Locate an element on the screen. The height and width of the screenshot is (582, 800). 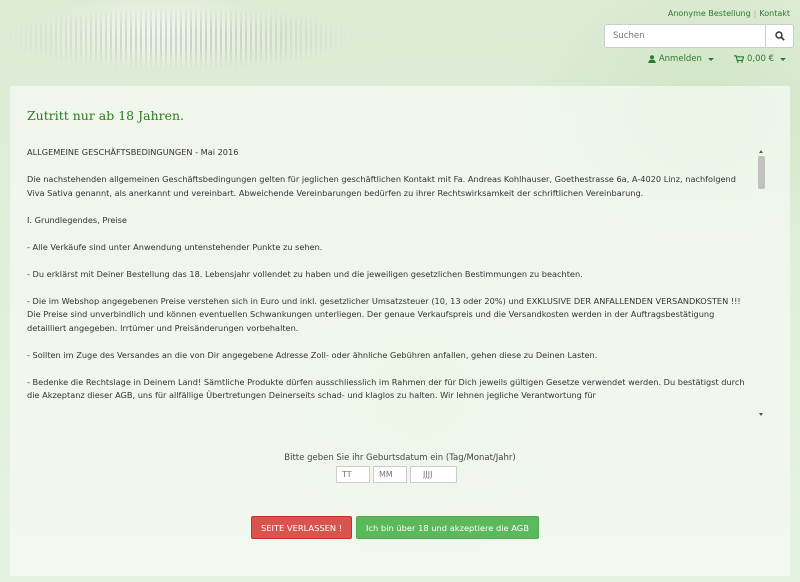
dob-day-field is located at coordinates (353, 474).